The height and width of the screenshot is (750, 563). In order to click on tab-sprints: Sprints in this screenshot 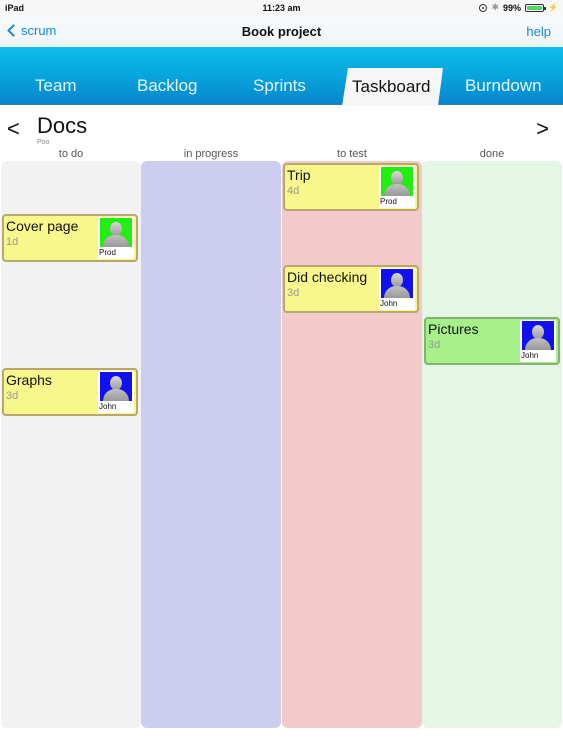, I will do `click(279, 86)`.